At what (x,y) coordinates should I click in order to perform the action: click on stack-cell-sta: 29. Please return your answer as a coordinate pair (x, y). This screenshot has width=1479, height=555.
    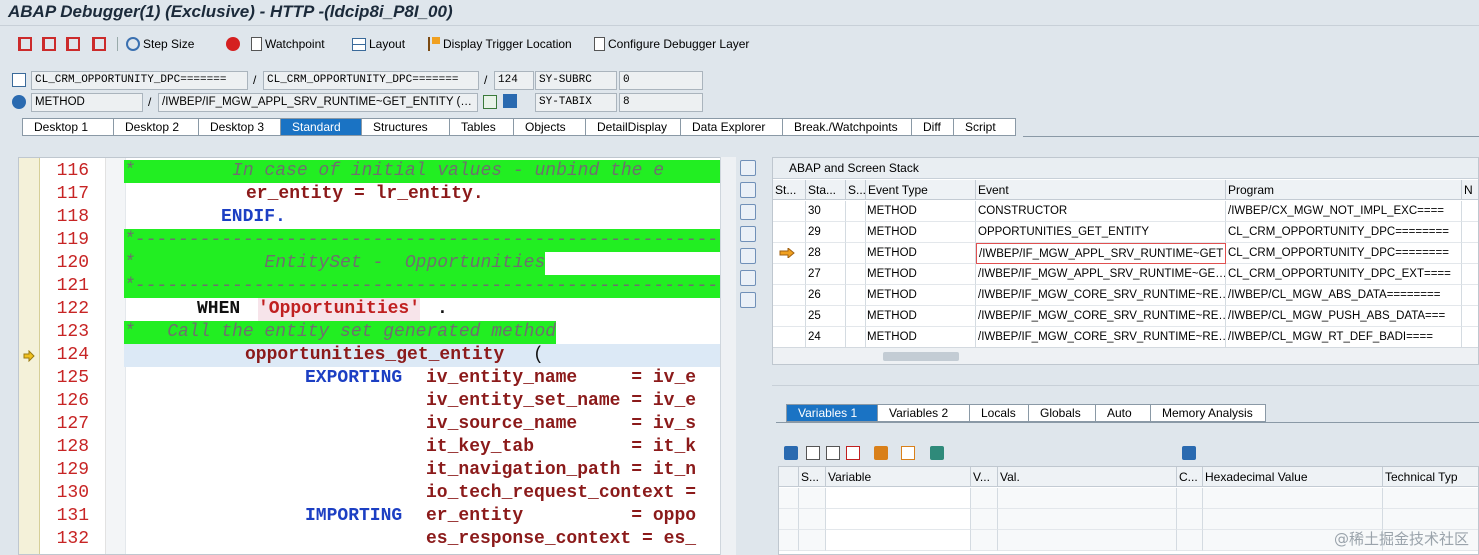
    Looking at the image, I should click on (826, 232).